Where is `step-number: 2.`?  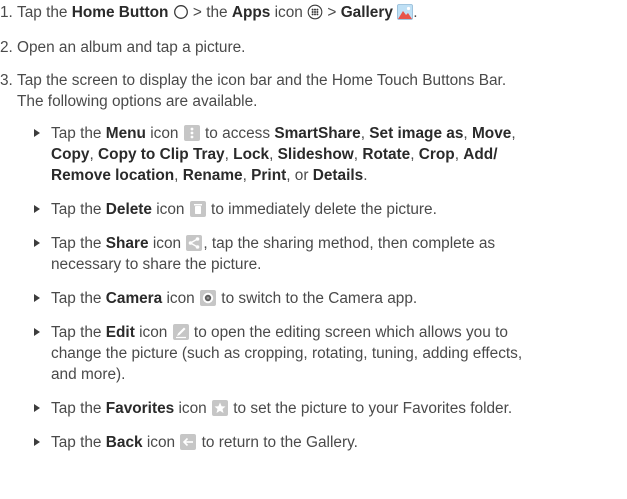 step-number: 2. is located at coordinates (6, 47).